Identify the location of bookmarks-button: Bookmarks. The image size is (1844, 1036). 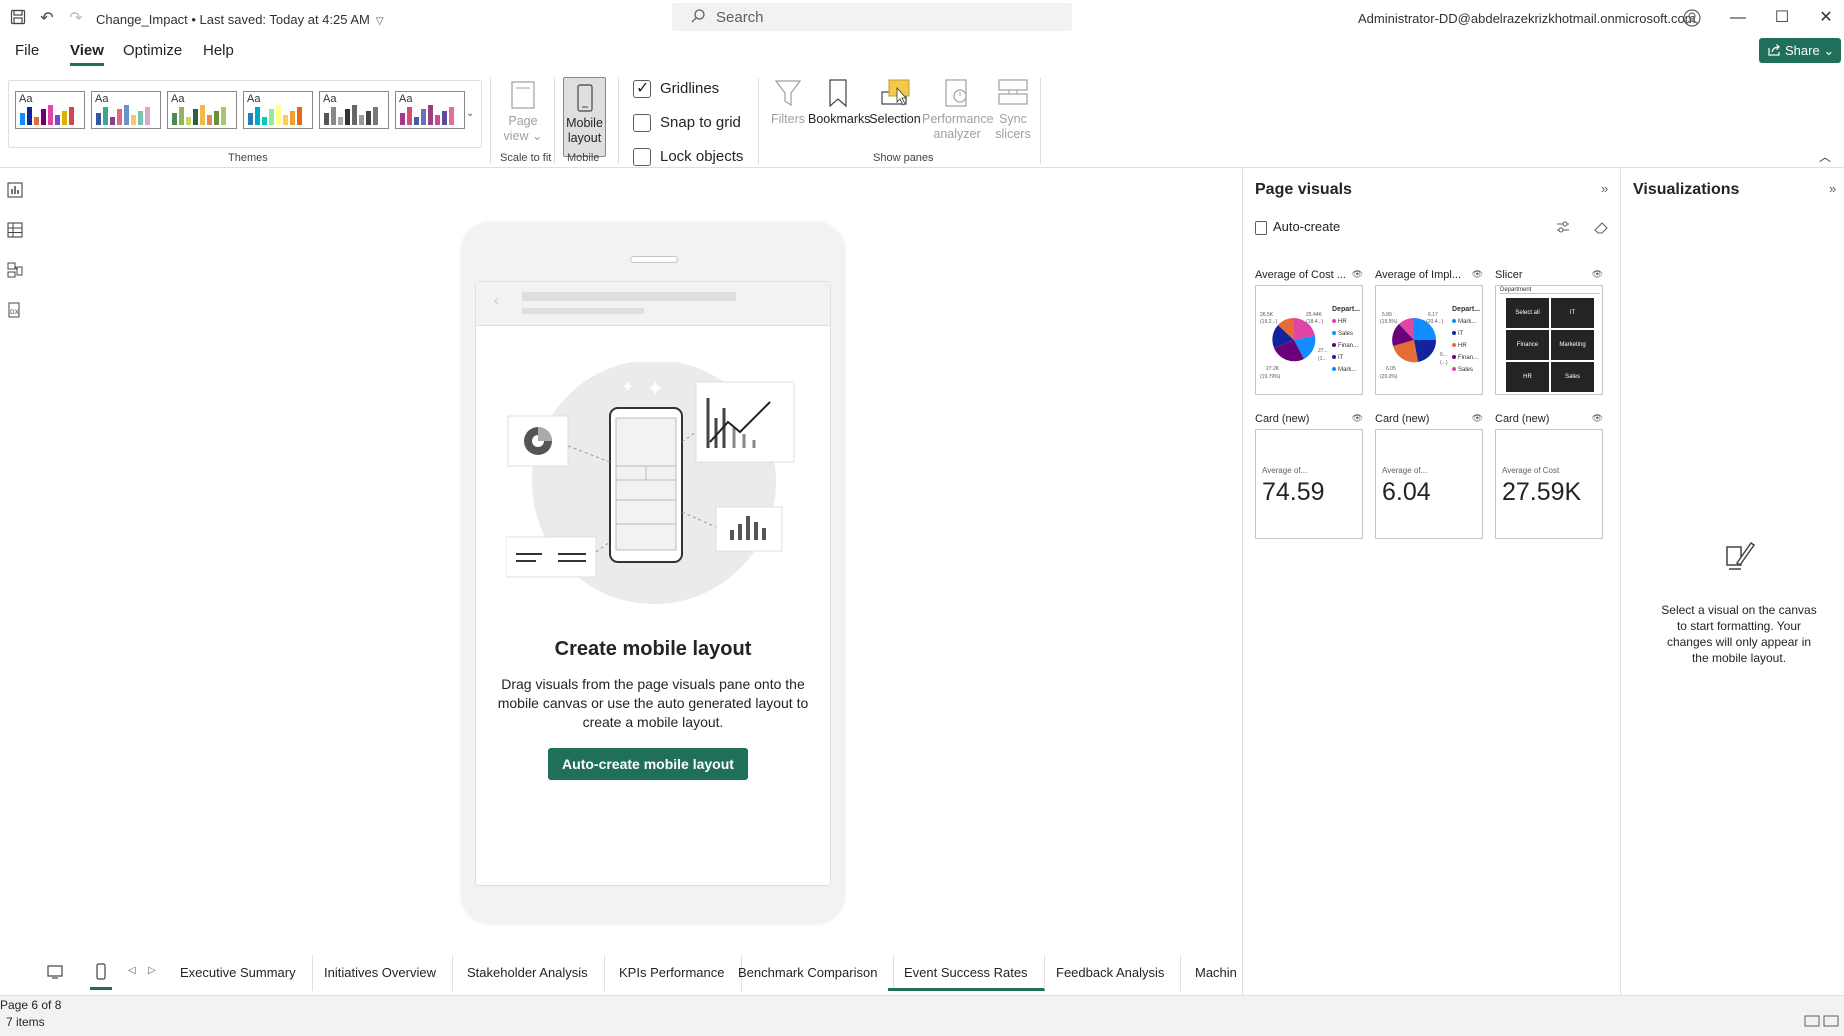
(839, 102).